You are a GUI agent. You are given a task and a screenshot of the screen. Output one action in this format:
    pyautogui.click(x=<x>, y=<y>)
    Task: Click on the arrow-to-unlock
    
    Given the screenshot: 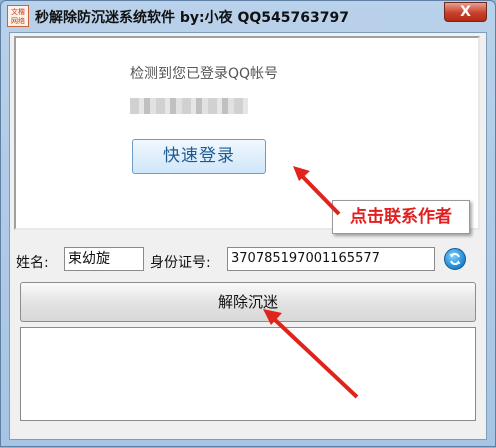 What is the action you would take?
    pyautogui.click(x=315, y=357)
    